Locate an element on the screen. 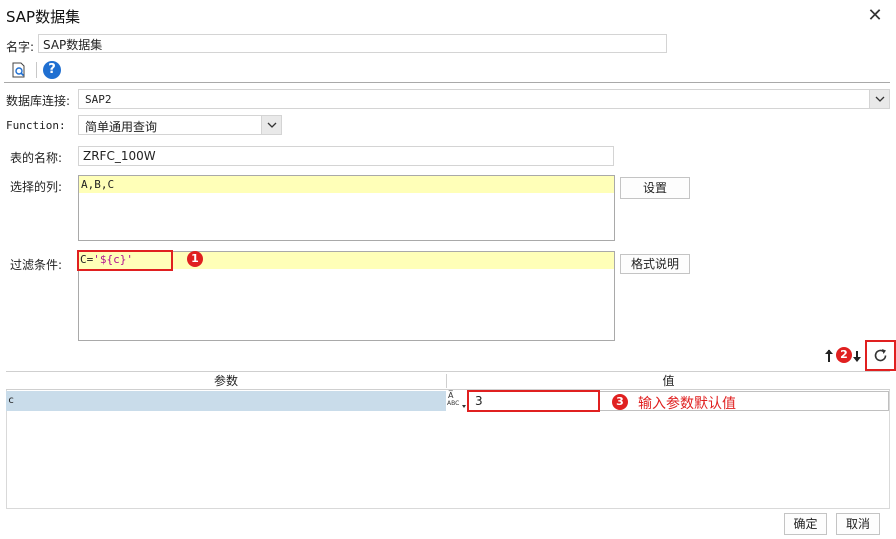  toolbar-separator is located at coordinates (447, 82).